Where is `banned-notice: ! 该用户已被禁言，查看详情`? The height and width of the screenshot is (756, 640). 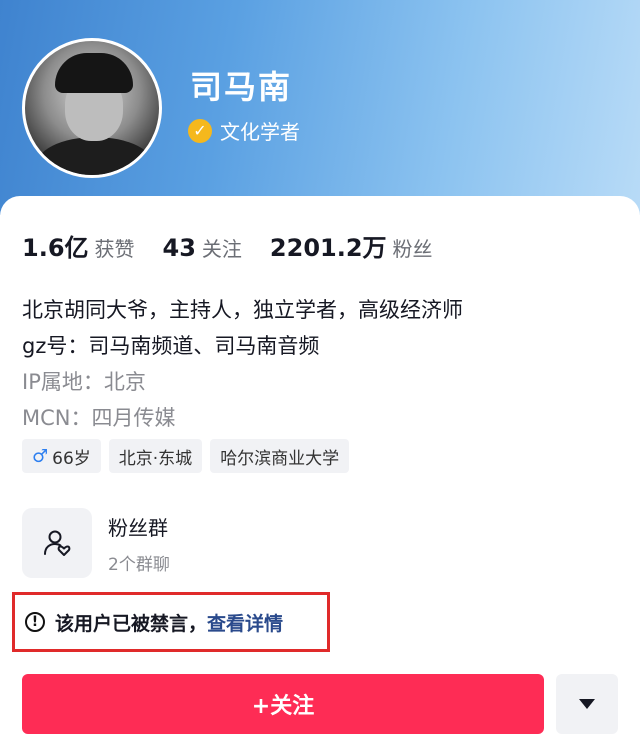
banned-notice: ! 该用户已被禁言，查看详情 is located at coordinates (171, 622).